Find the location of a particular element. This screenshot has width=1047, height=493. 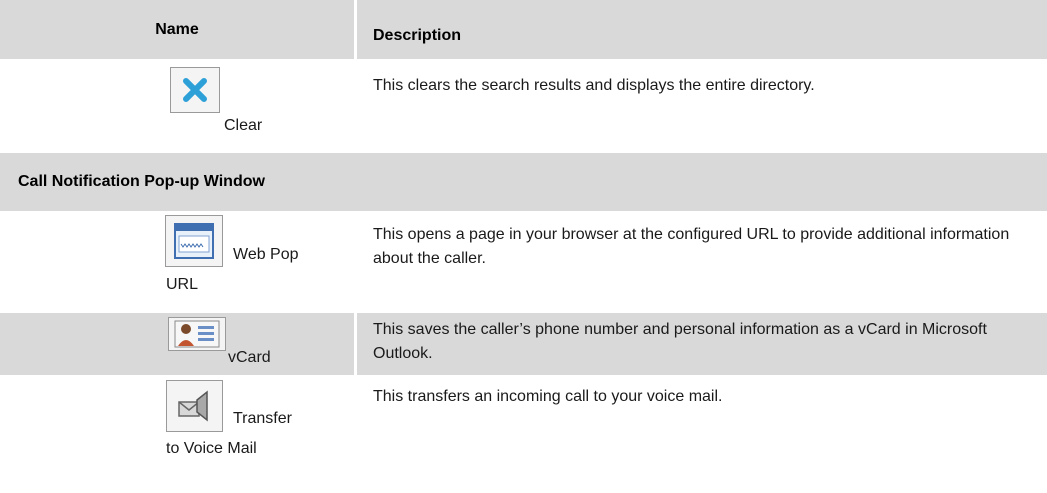

header-description: Description is located at coordinates (700, 29).